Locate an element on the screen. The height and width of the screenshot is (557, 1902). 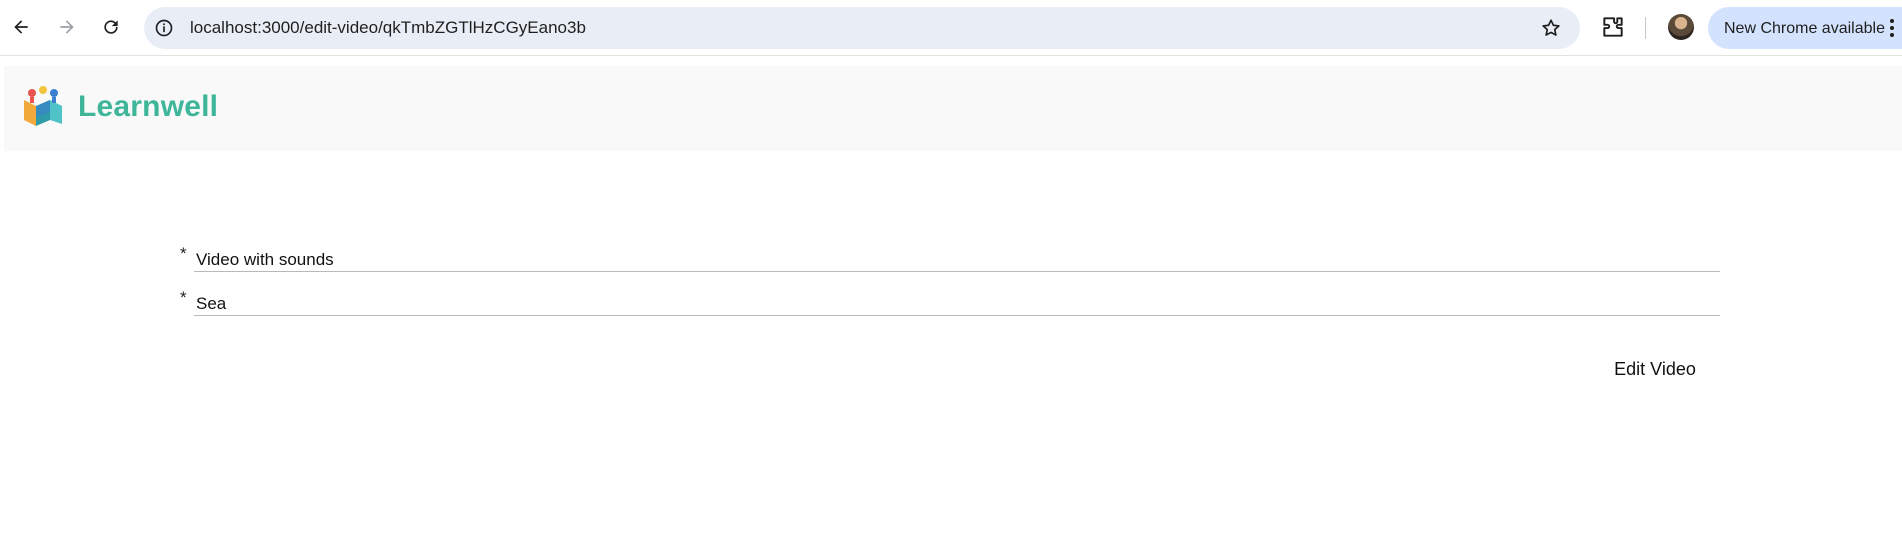
video-description-input is located at coordinates (957, 304).